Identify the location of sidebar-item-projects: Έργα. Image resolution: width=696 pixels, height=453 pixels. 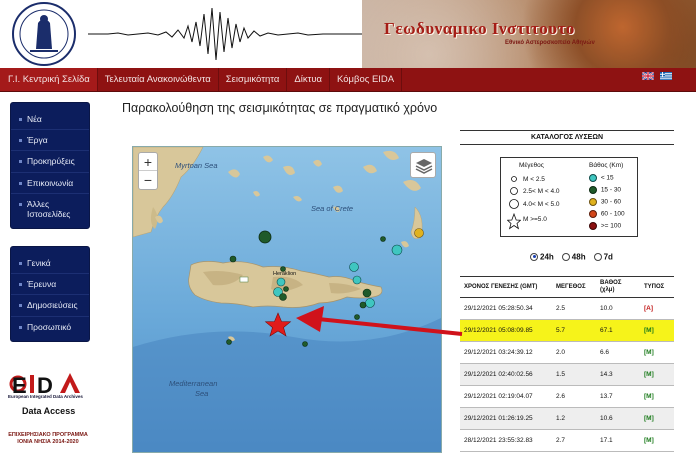
(50, 141).